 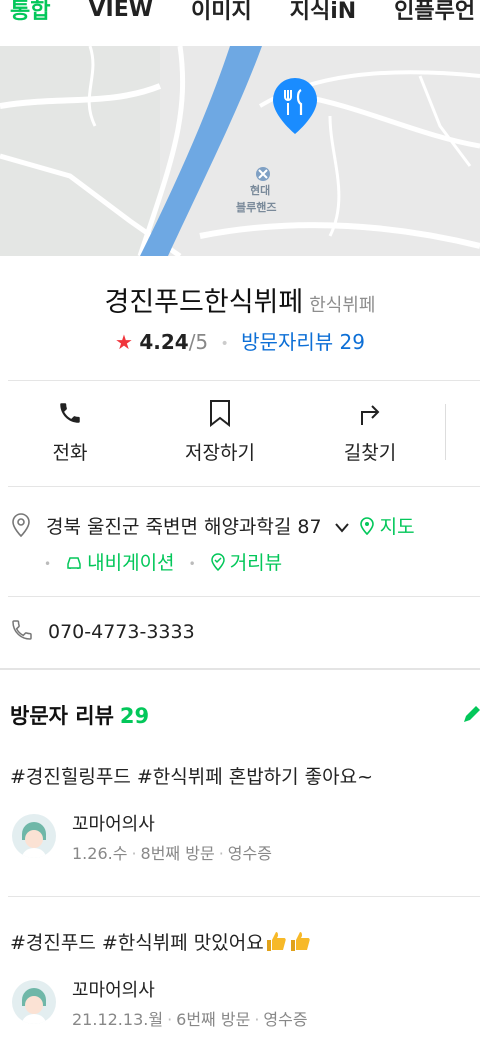 I want to click on reviews-title: 방문자 리뷰, so click(x=62, y=716).